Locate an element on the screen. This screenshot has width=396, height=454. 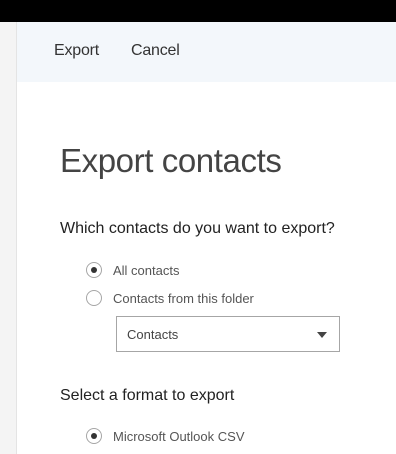
cancel-button: Cancel is located at coordinates (155, 51).